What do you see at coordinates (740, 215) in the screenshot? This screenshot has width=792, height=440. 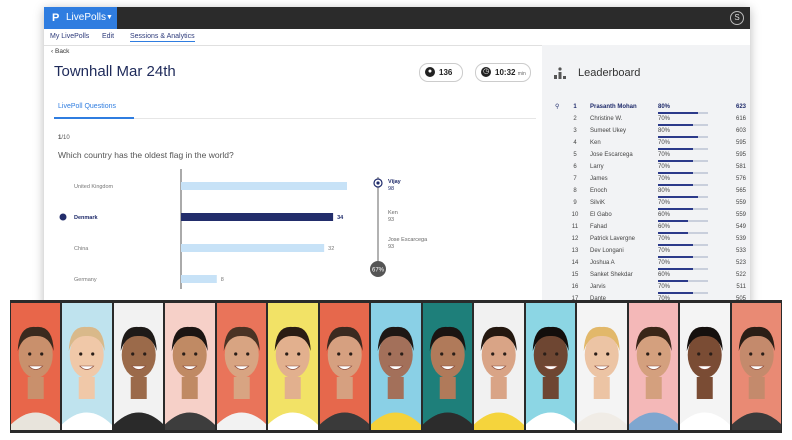 I see `leaderboard-score: 559` at bounding box center [740, 215].